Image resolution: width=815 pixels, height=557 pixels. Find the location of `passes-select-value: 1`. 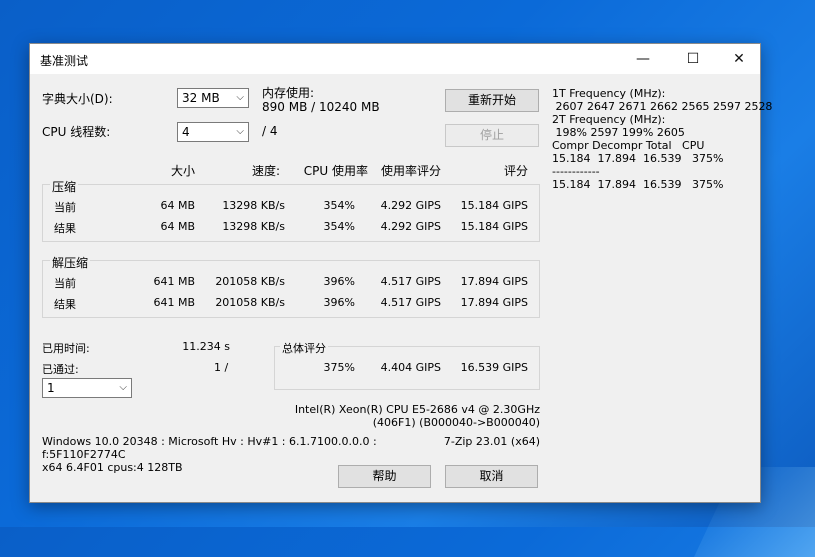

passes-select-value: 1 is located at coordinates (51, 388).